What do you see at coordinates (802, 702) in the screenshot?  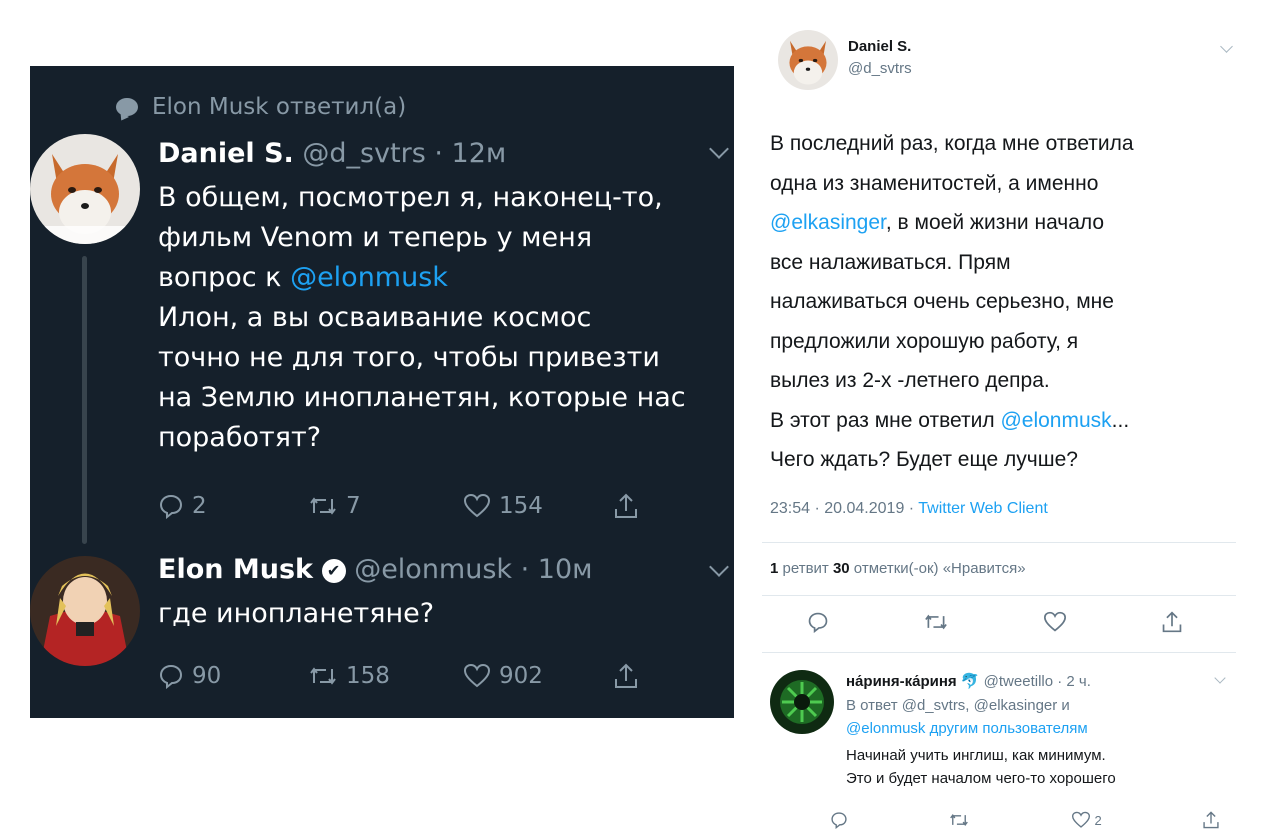 I see `avatar-green` at bounding box center [802, 702].